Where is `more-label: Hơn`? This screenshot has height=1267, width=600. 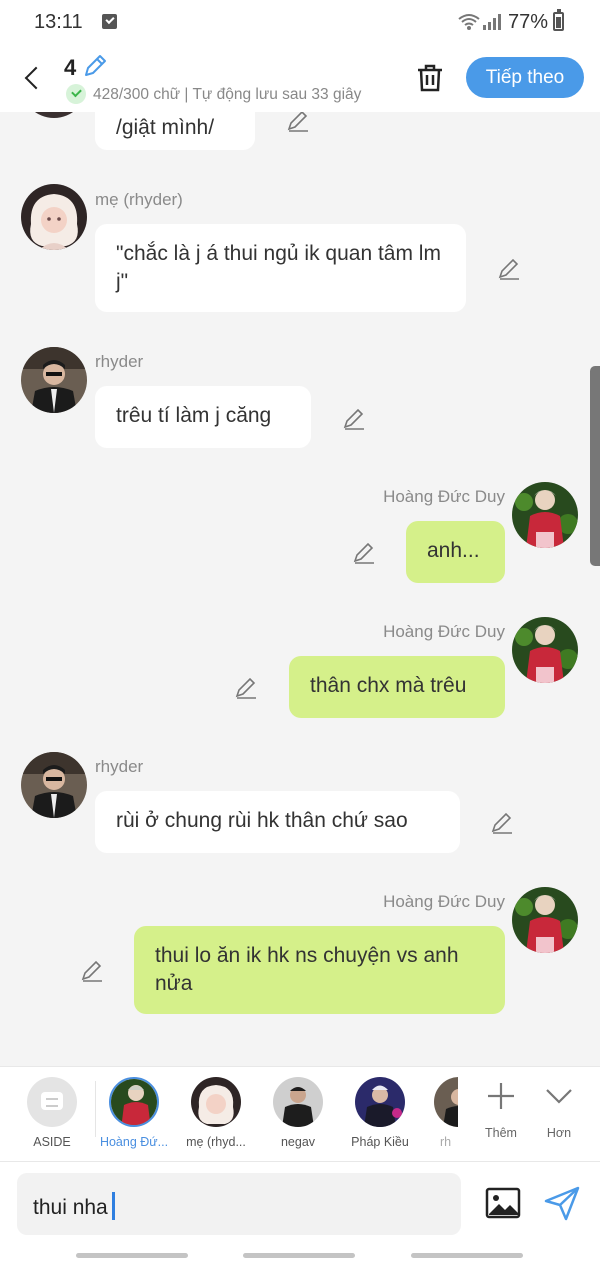
more-label: Hơn is located at coordinates (559, 1133).